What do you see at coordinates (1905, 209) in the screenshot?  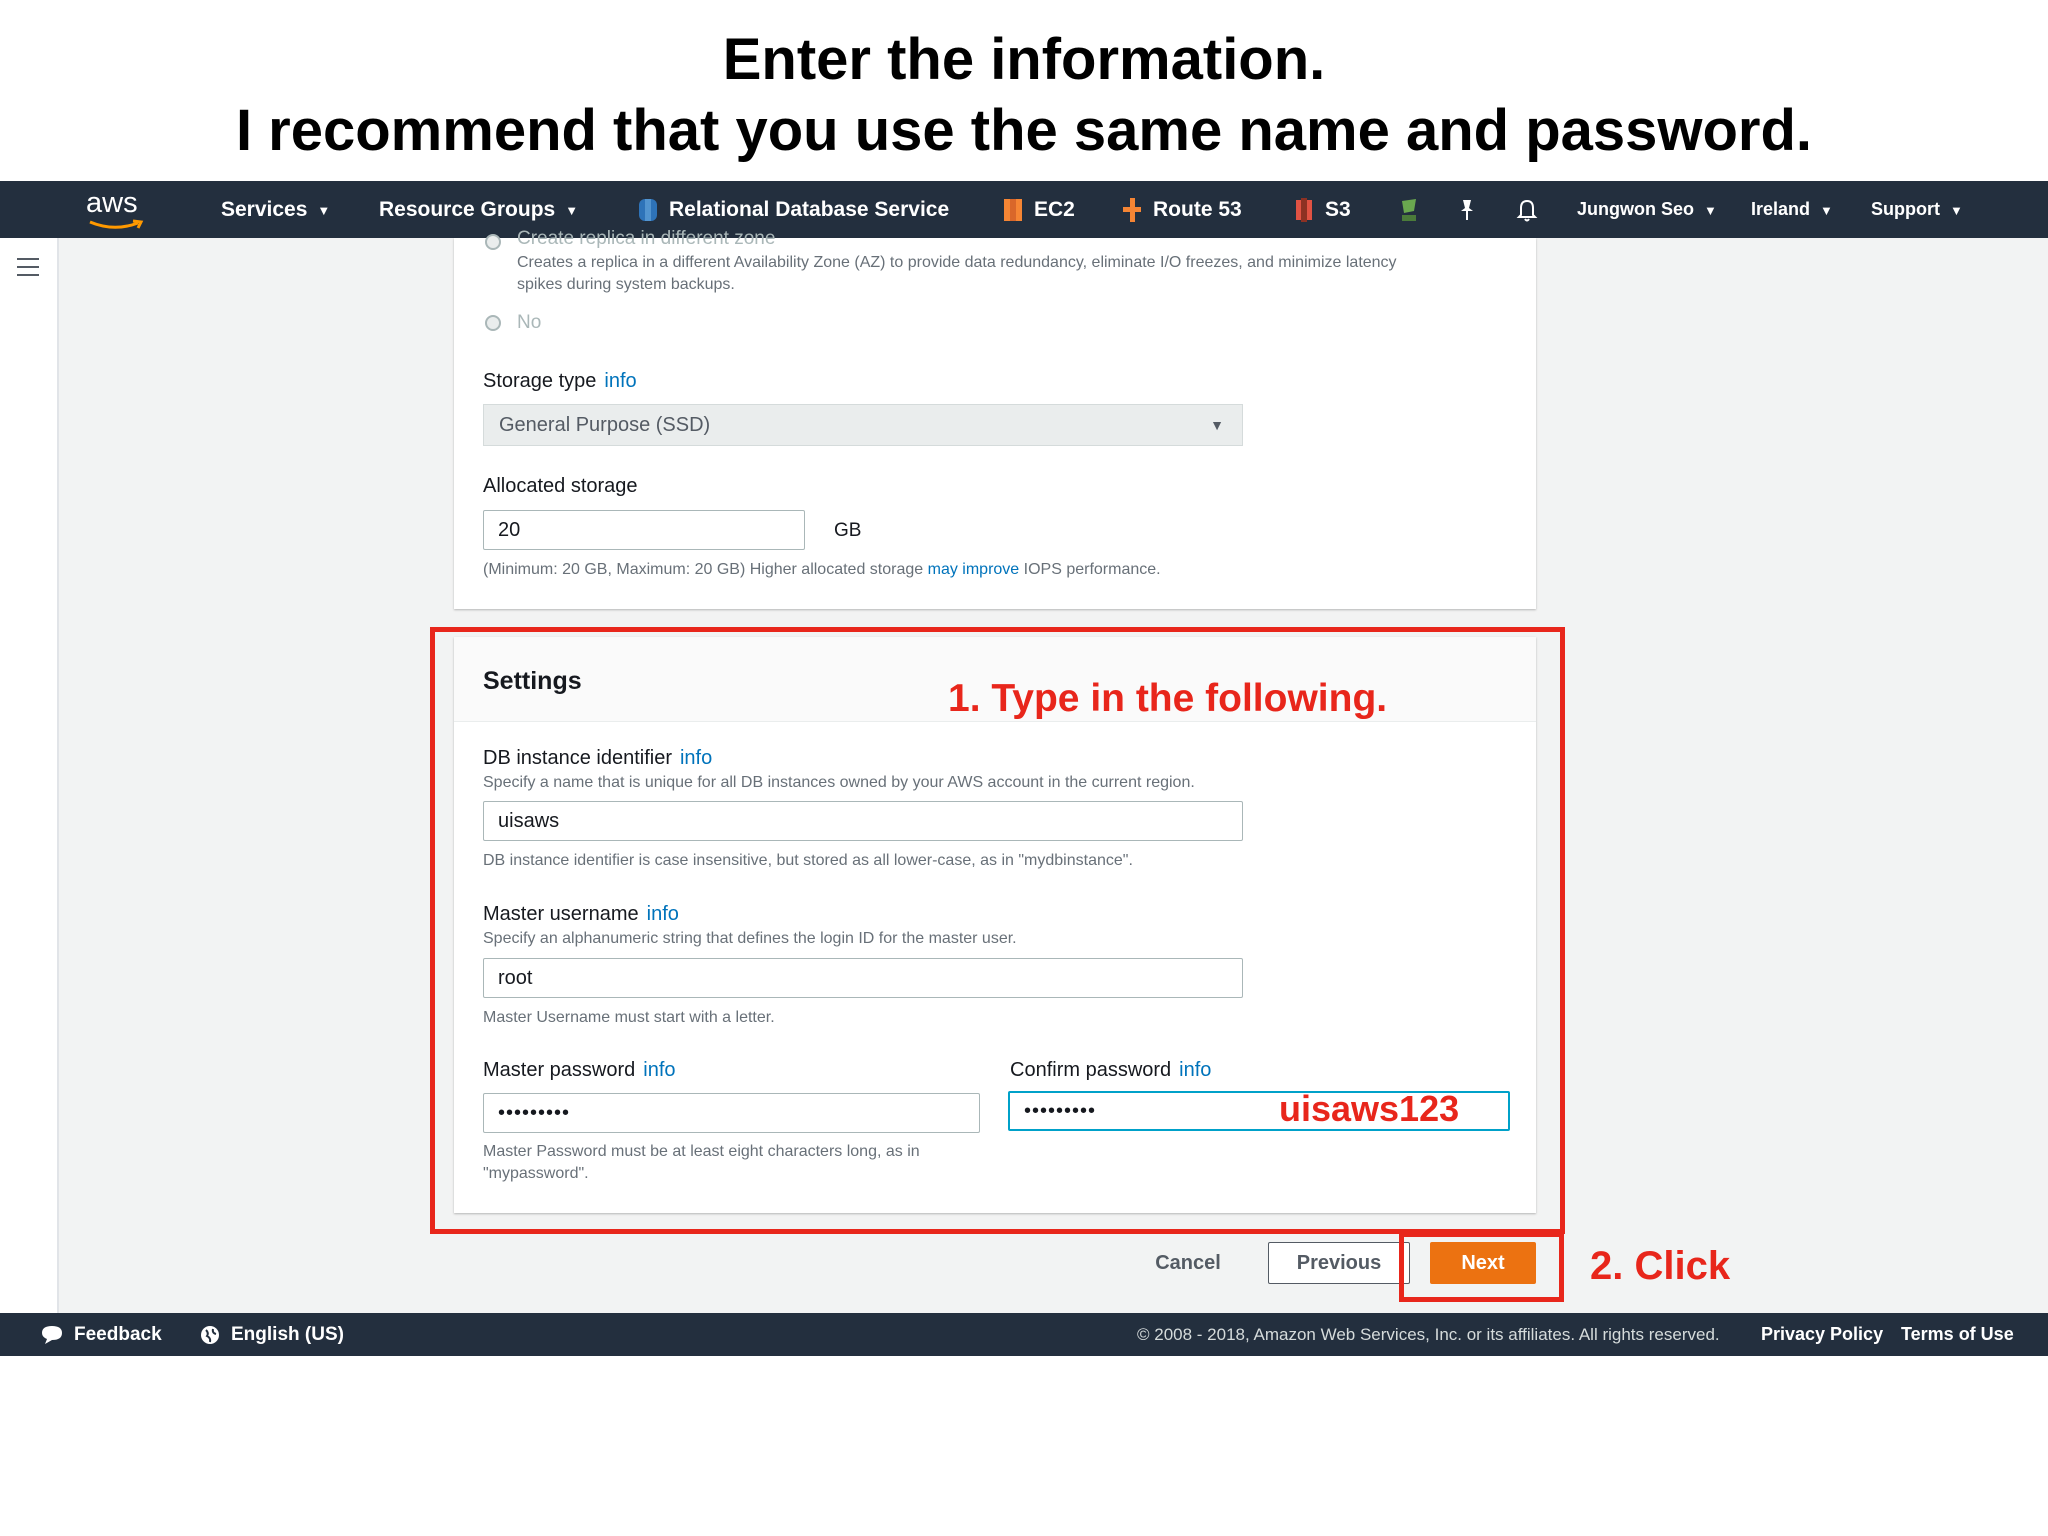 I see `support-label: Support` at bounding box center [1905, 209].